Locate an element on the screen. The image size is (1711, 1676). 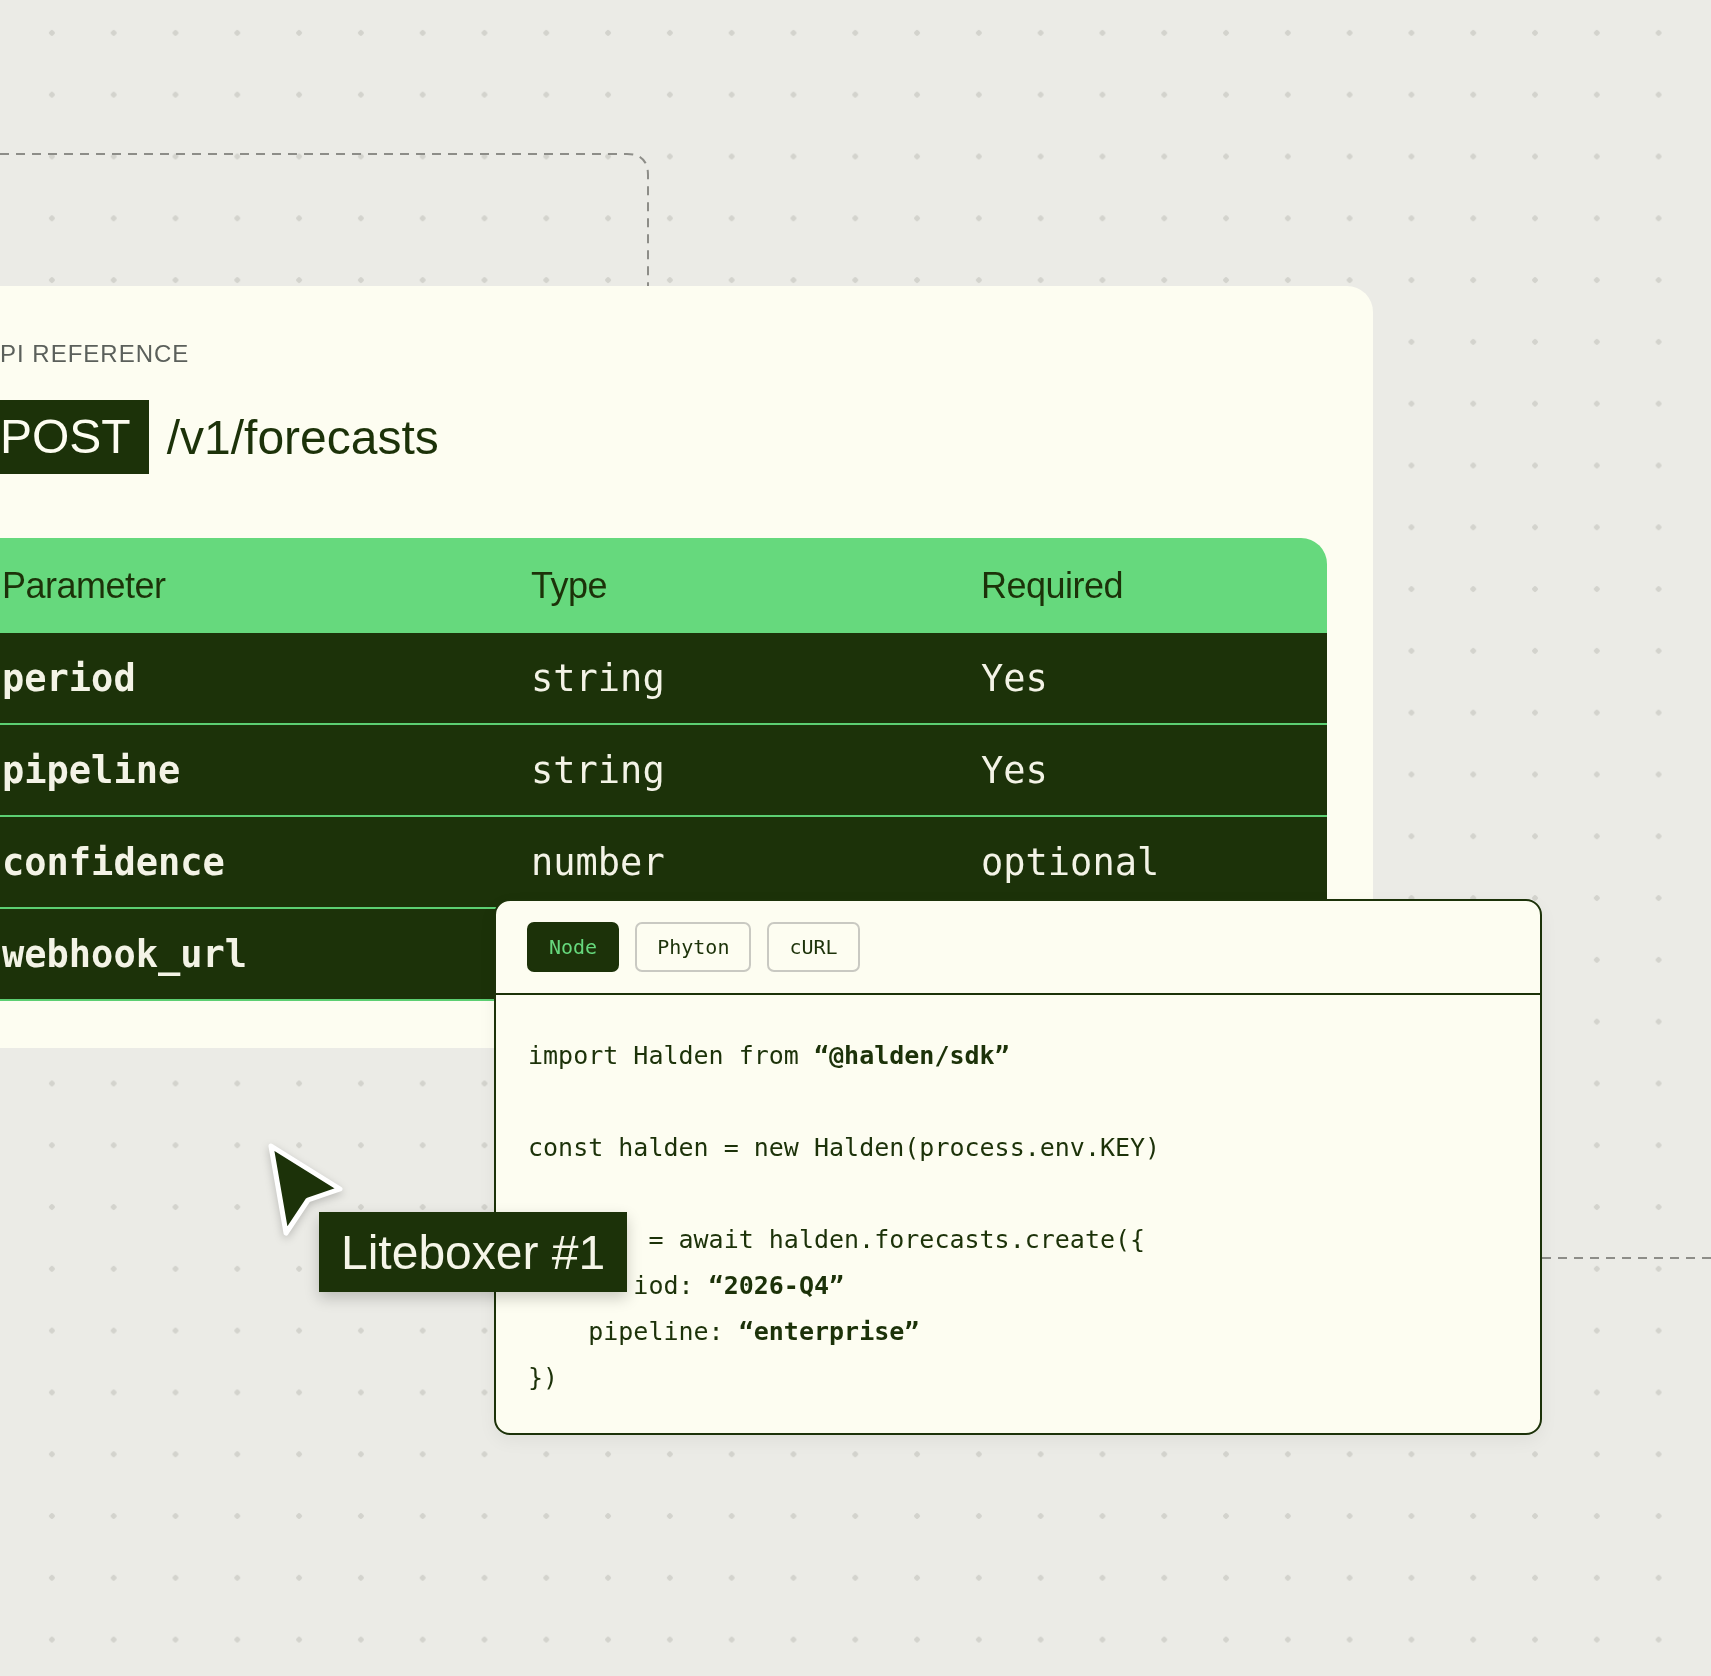
endpoint-path: /v1/forecasts is located at coordinates (302, 437).